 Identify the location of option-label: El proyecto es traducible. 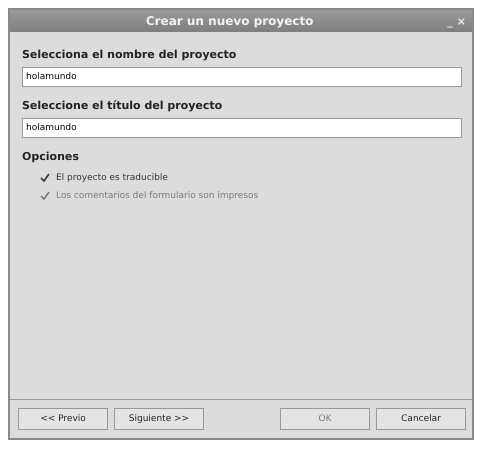
(112, 178).